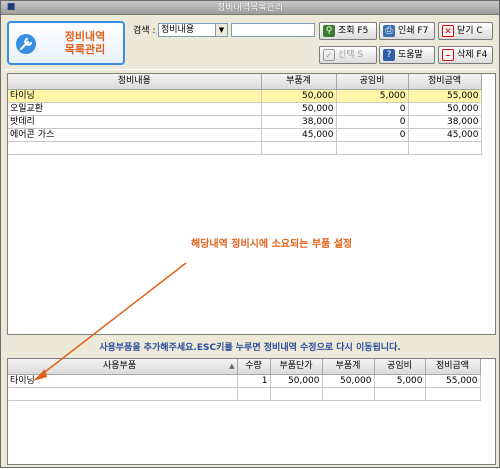 The height and width of the screenshot is (469, 500). What do you see at coordinates (135, 82) in the screenshot?
I see `column-header: 정비내용` at bounding box center [135, 82].